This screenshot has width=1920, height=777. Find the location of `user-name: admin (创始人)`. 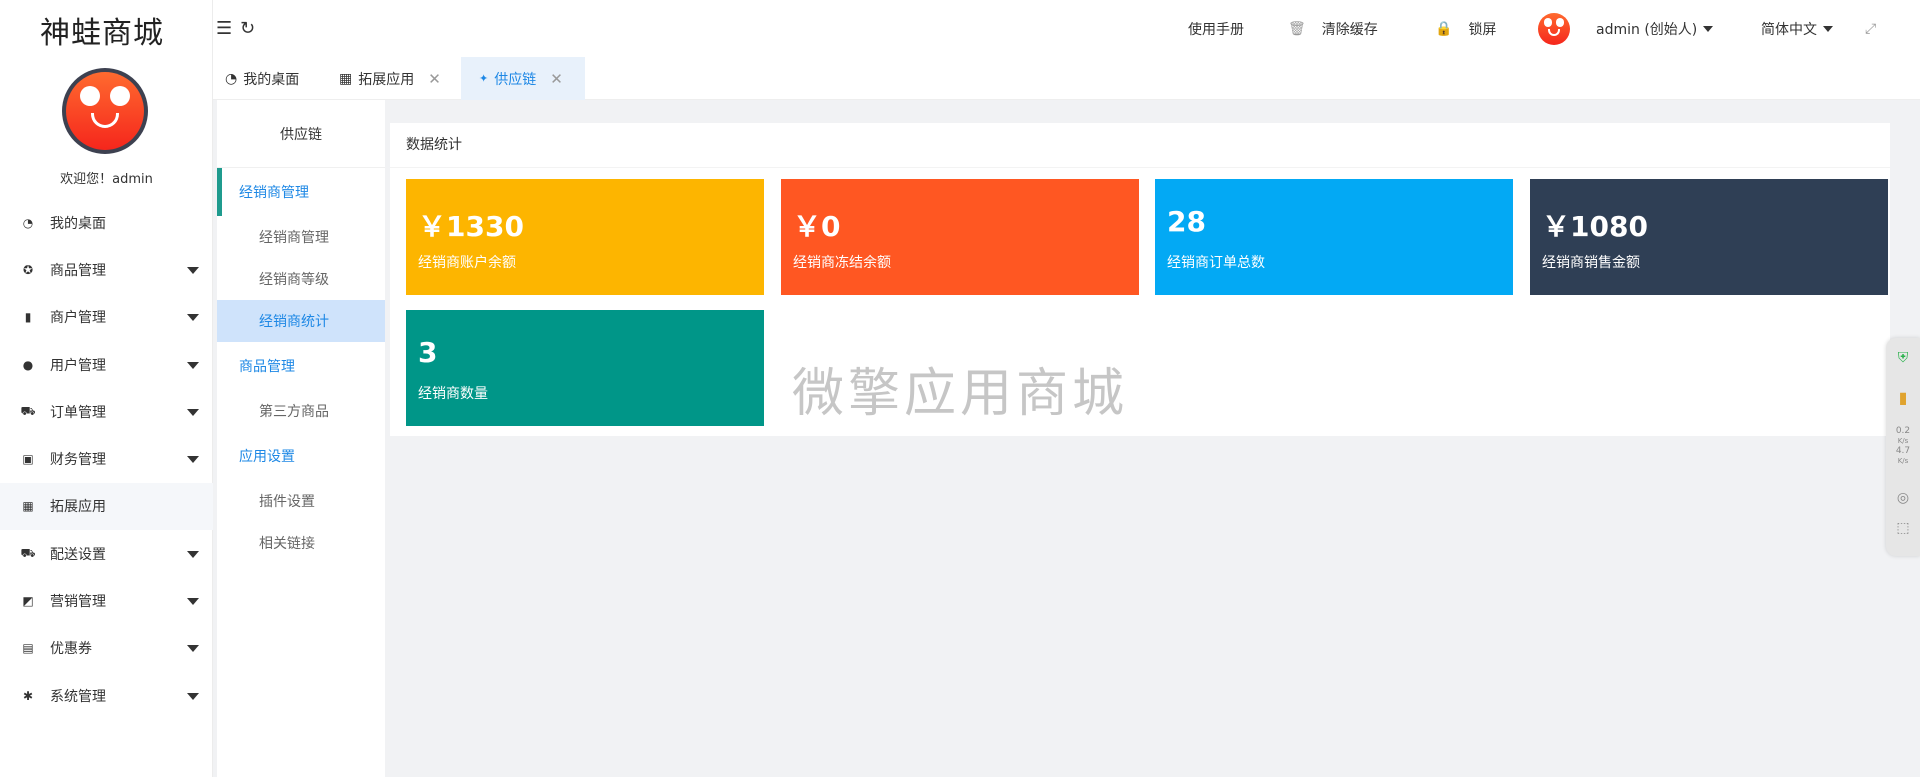

user-name: admin (创始人) is located at coordinates (1647, 29).